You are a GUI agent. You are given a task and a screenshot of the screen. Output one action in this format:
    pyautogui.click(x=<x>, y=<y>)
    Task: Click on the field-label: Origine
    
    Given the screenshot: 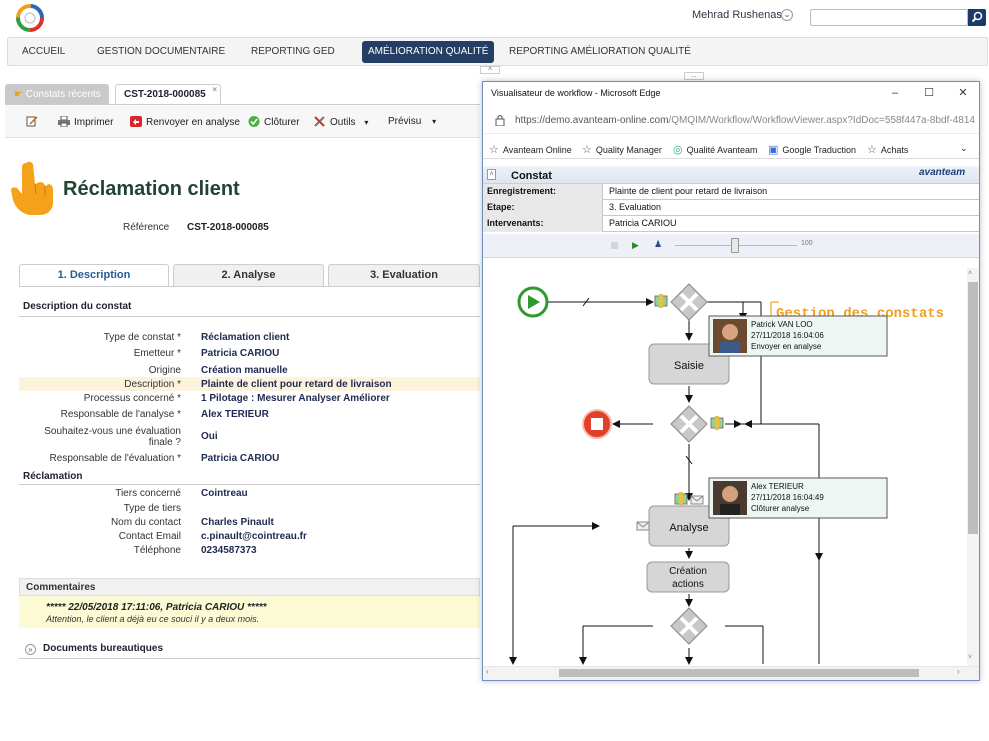 What is the action you would take?
    pyautogui.click(x=164, y=370)
    